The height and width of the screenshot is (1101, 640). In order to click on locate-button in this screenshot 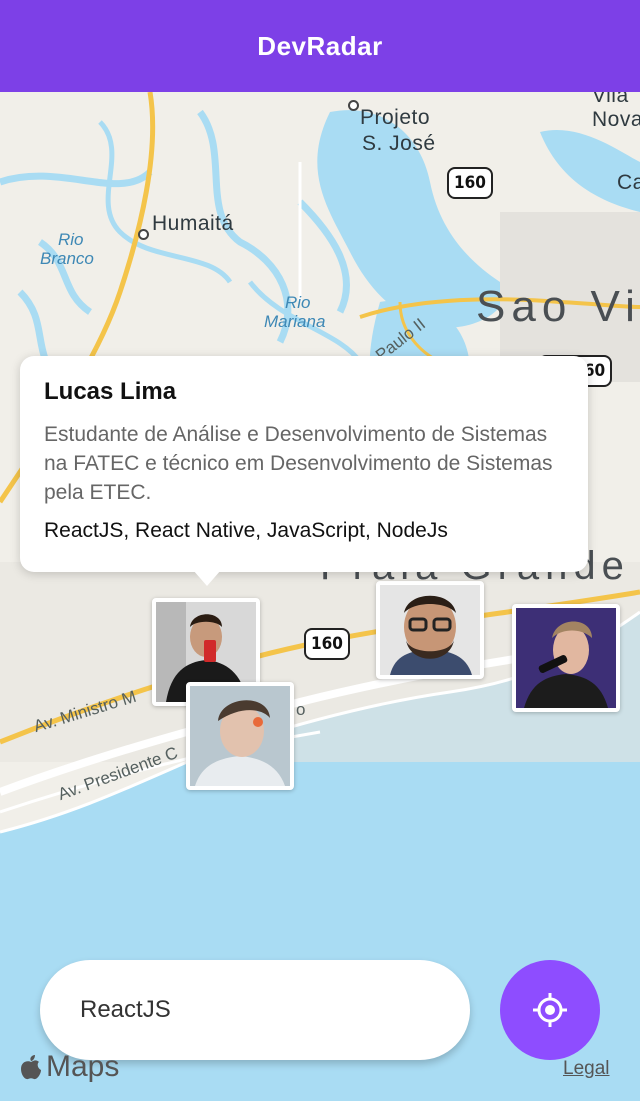, I will do `click(550, 1010)`.